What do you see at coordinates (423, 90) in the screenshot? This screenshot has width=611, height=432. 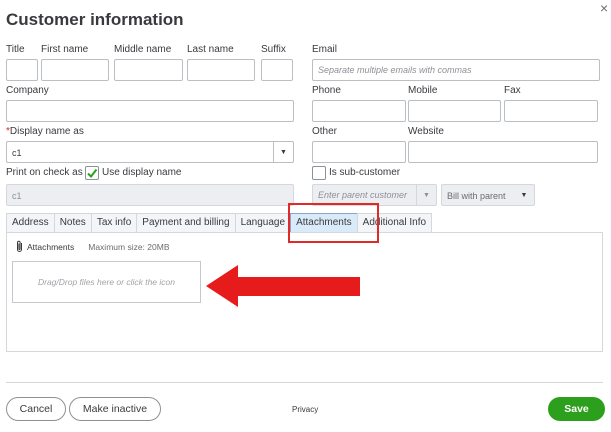 I see `mobile-label: Mobile` at bounding box center [423, 90].